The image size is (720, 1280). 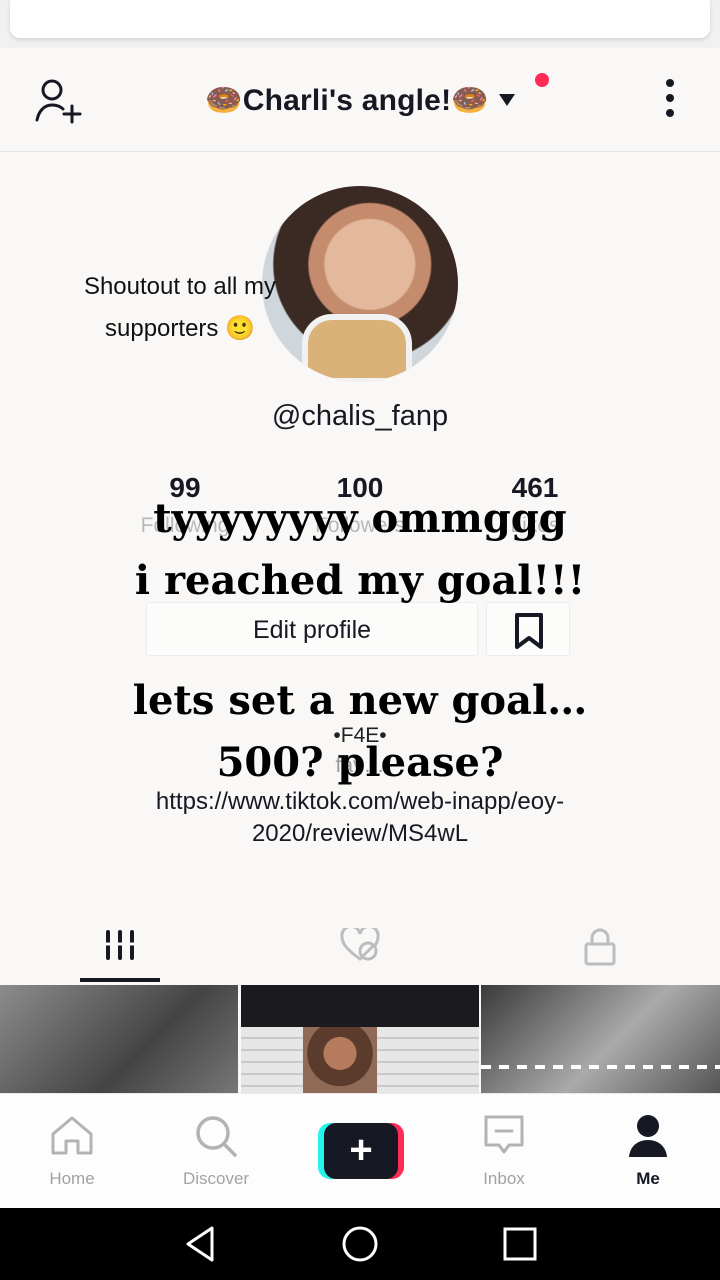 What do you see at coordinates (600, 947) in the screenshot?
I see `lock-icon` at bounding box center [600, 947].